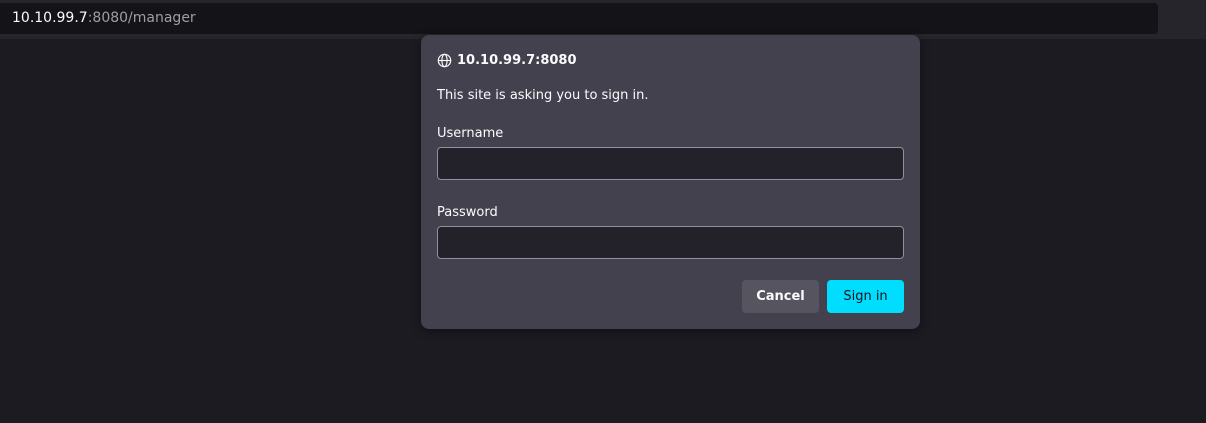  I want to click on browser-toolbar: 10.10.99.7:8080/manager, so click(603, 19).